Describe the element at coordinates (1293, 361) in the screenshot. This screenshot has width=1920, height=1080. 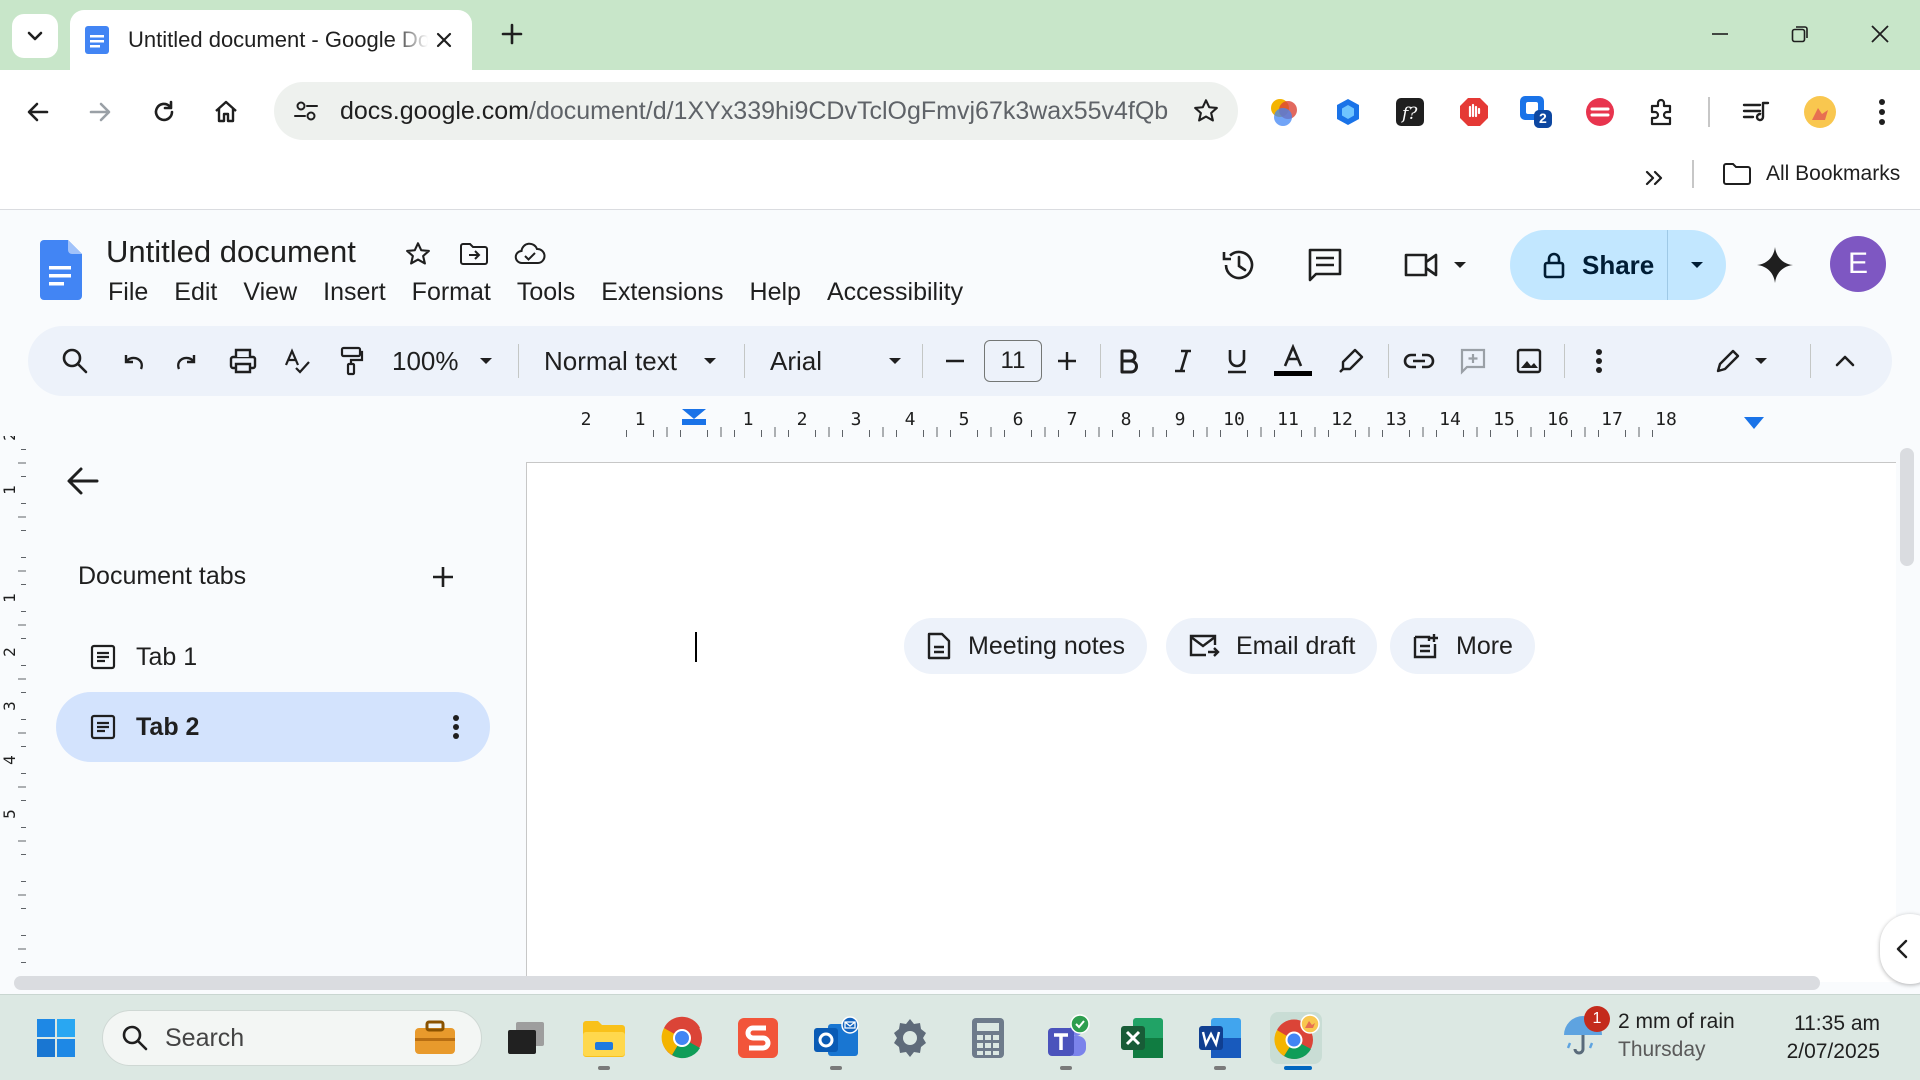
I see `text-color-icon` at that location.